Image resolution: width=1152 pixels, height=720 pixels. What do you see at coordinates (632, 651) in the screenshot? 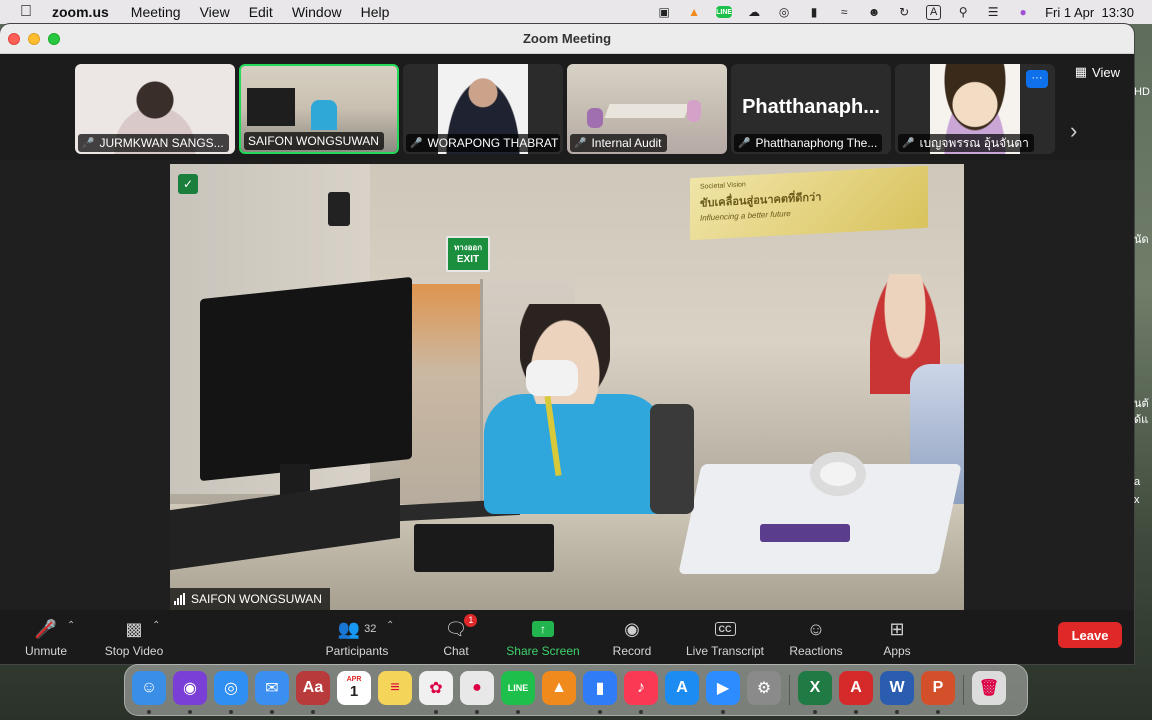
I see `record-label: Record` at bounding box center [632, 651].